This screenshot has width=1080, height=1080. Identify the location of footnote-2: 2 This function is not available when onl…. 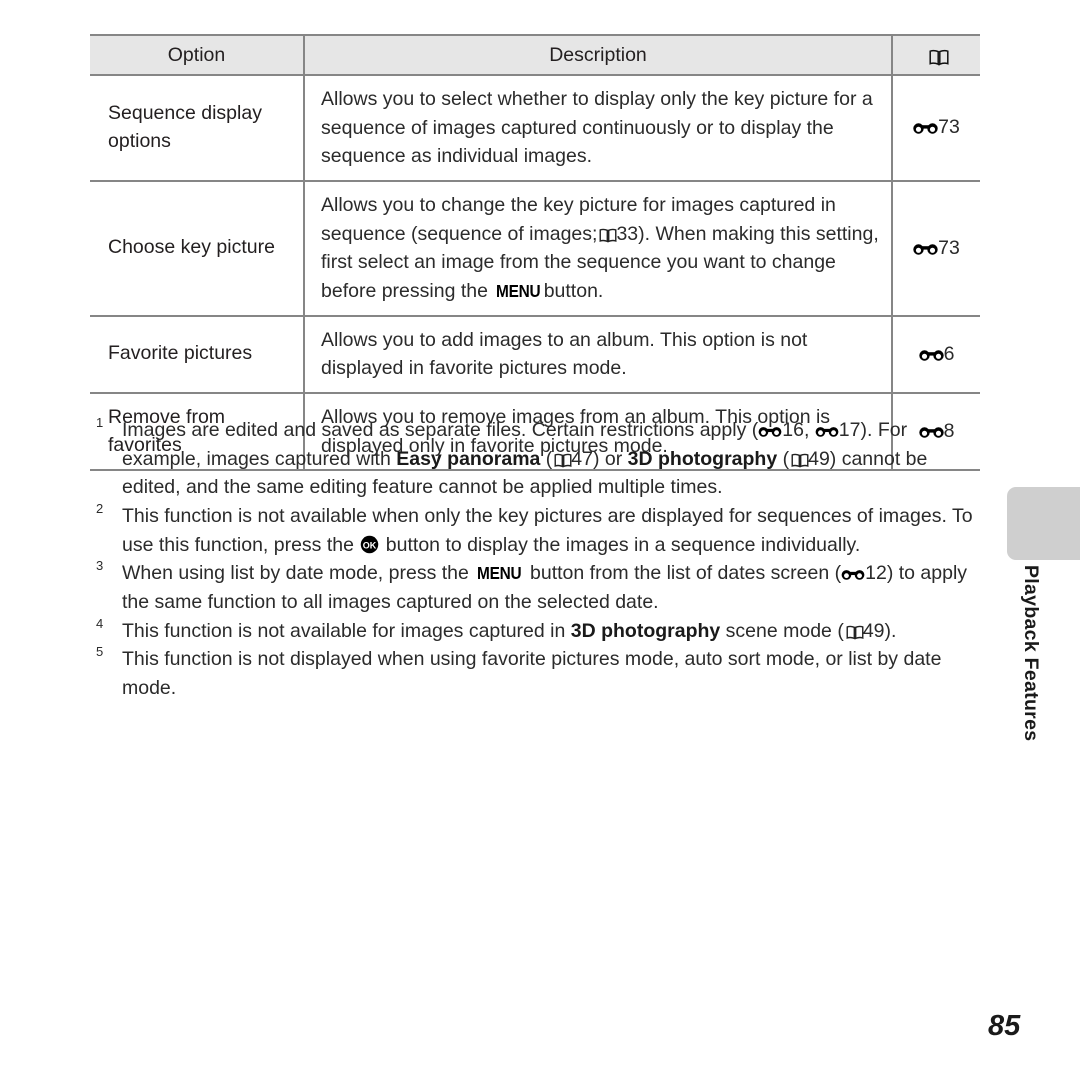
(540, 529).